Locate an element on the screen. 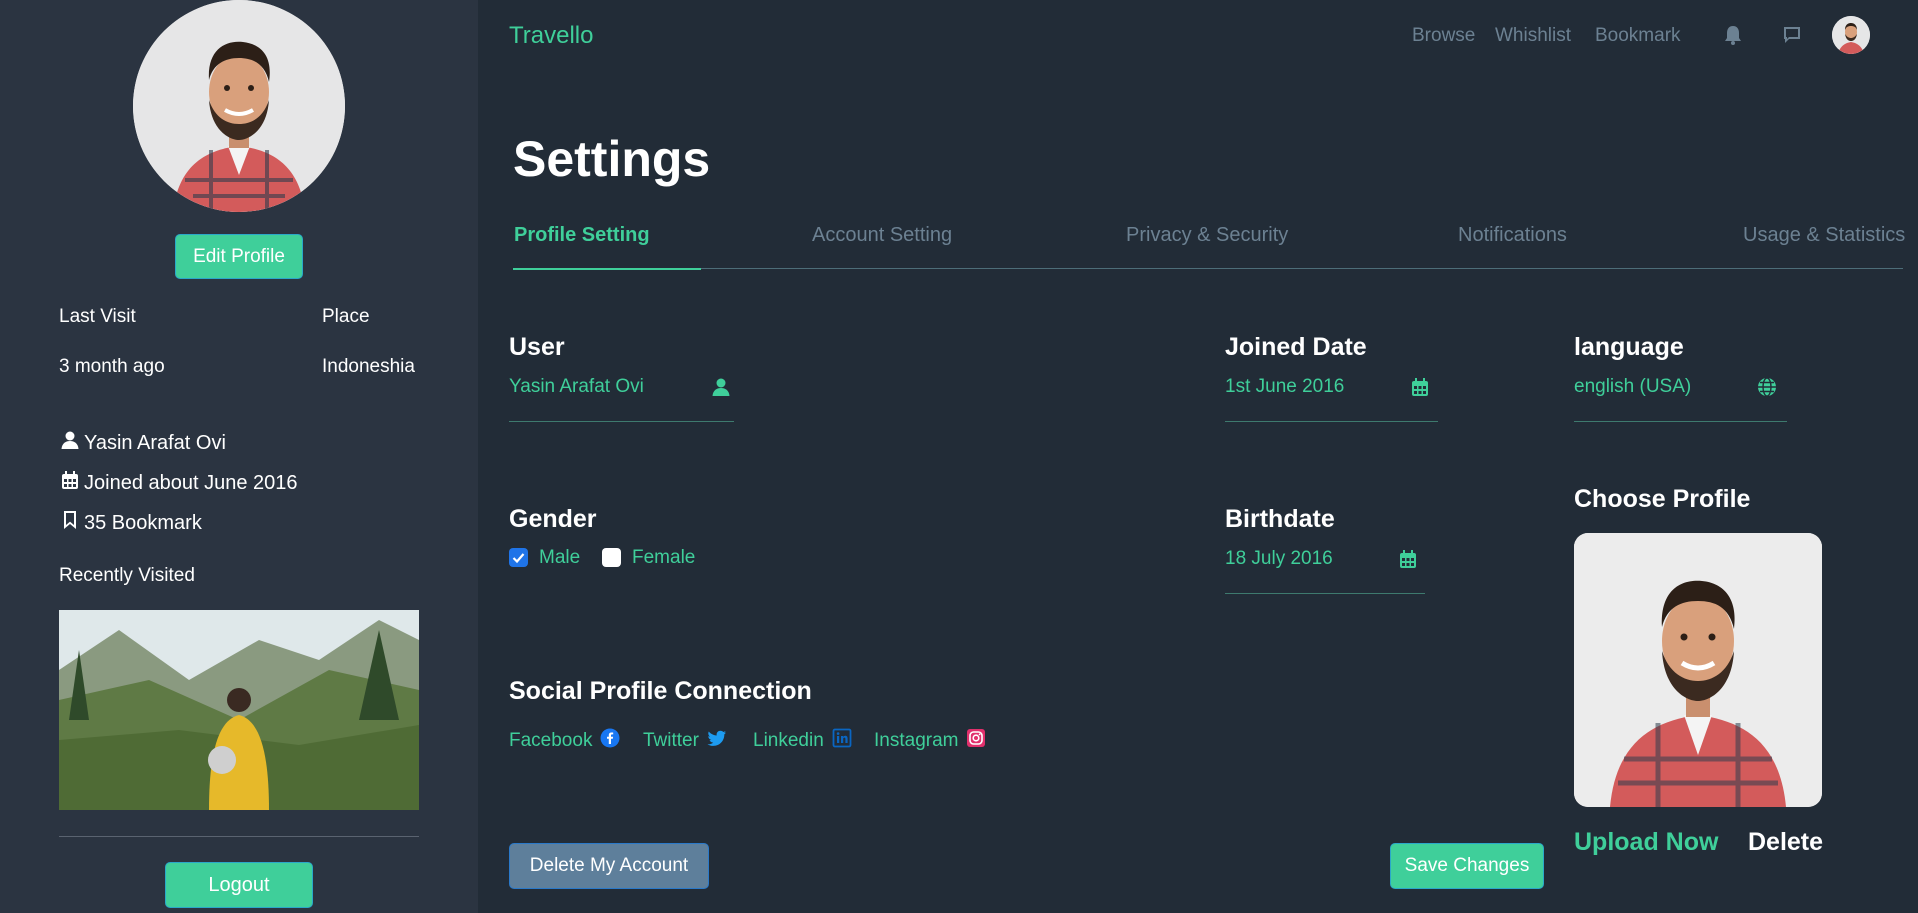 The height and width of the screenshot is (913, 1918). linkedin-icon is located at coordinates (842, 741).